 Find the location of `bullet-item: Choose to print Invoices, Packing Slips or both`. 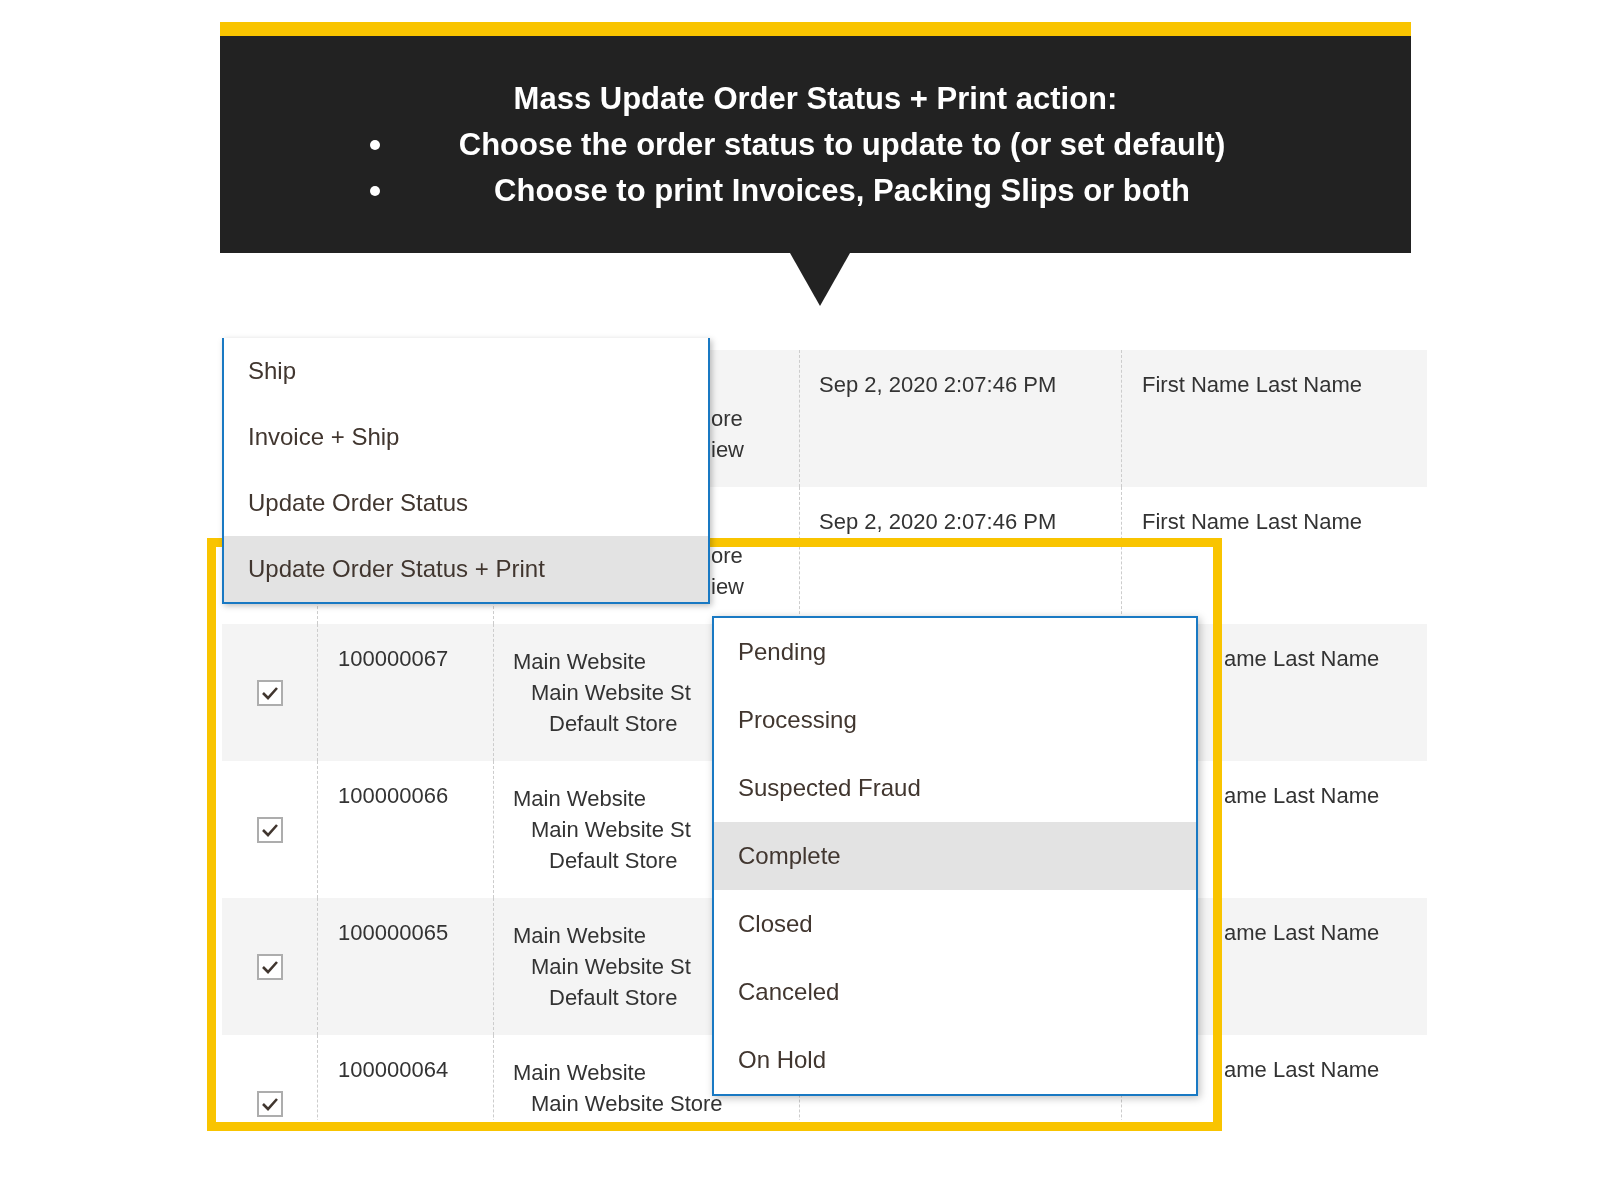

bullet-item: Choose to print Invoices, Packing Slips or both is located at coordinates (842, 191).